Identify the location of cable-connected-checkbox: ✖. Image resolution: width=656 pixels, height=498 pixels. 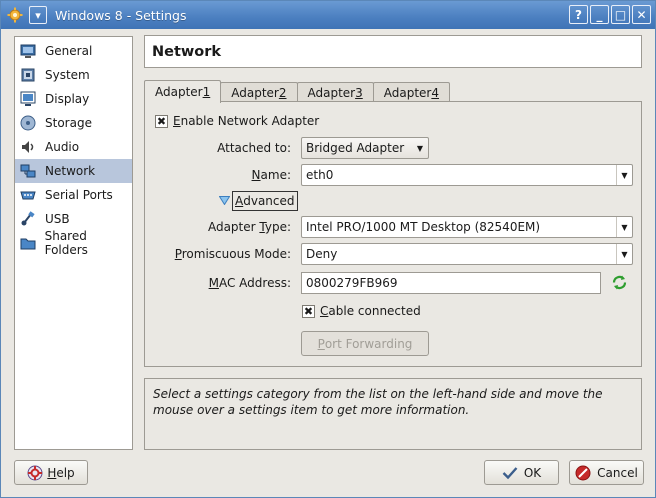
(308, 311).